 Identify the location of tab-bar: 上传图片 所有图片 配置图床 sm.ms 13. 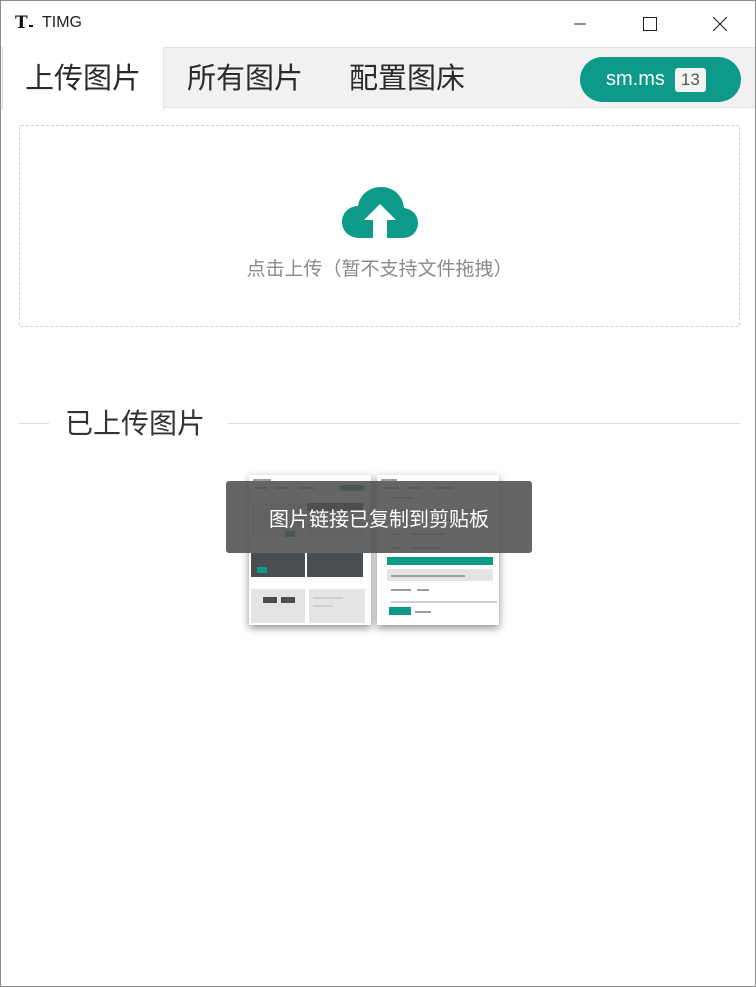
(378, 78).